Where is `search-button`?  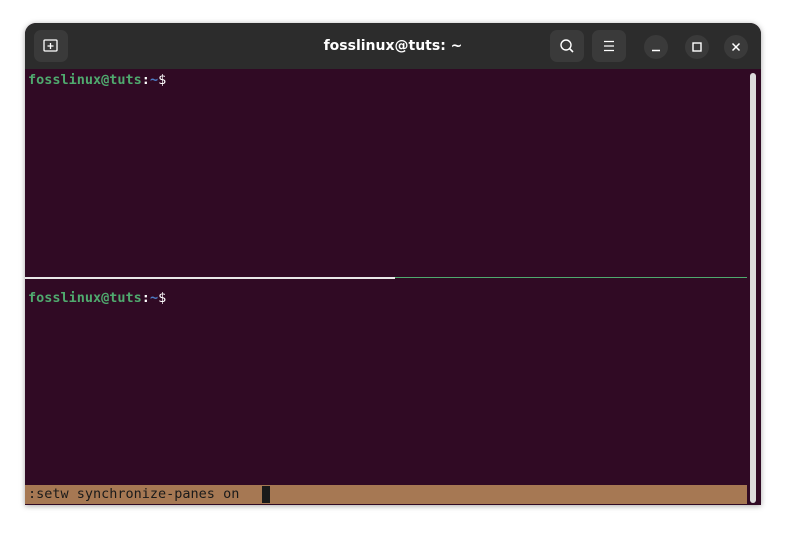 search-button is located at coordinates (567, 46).